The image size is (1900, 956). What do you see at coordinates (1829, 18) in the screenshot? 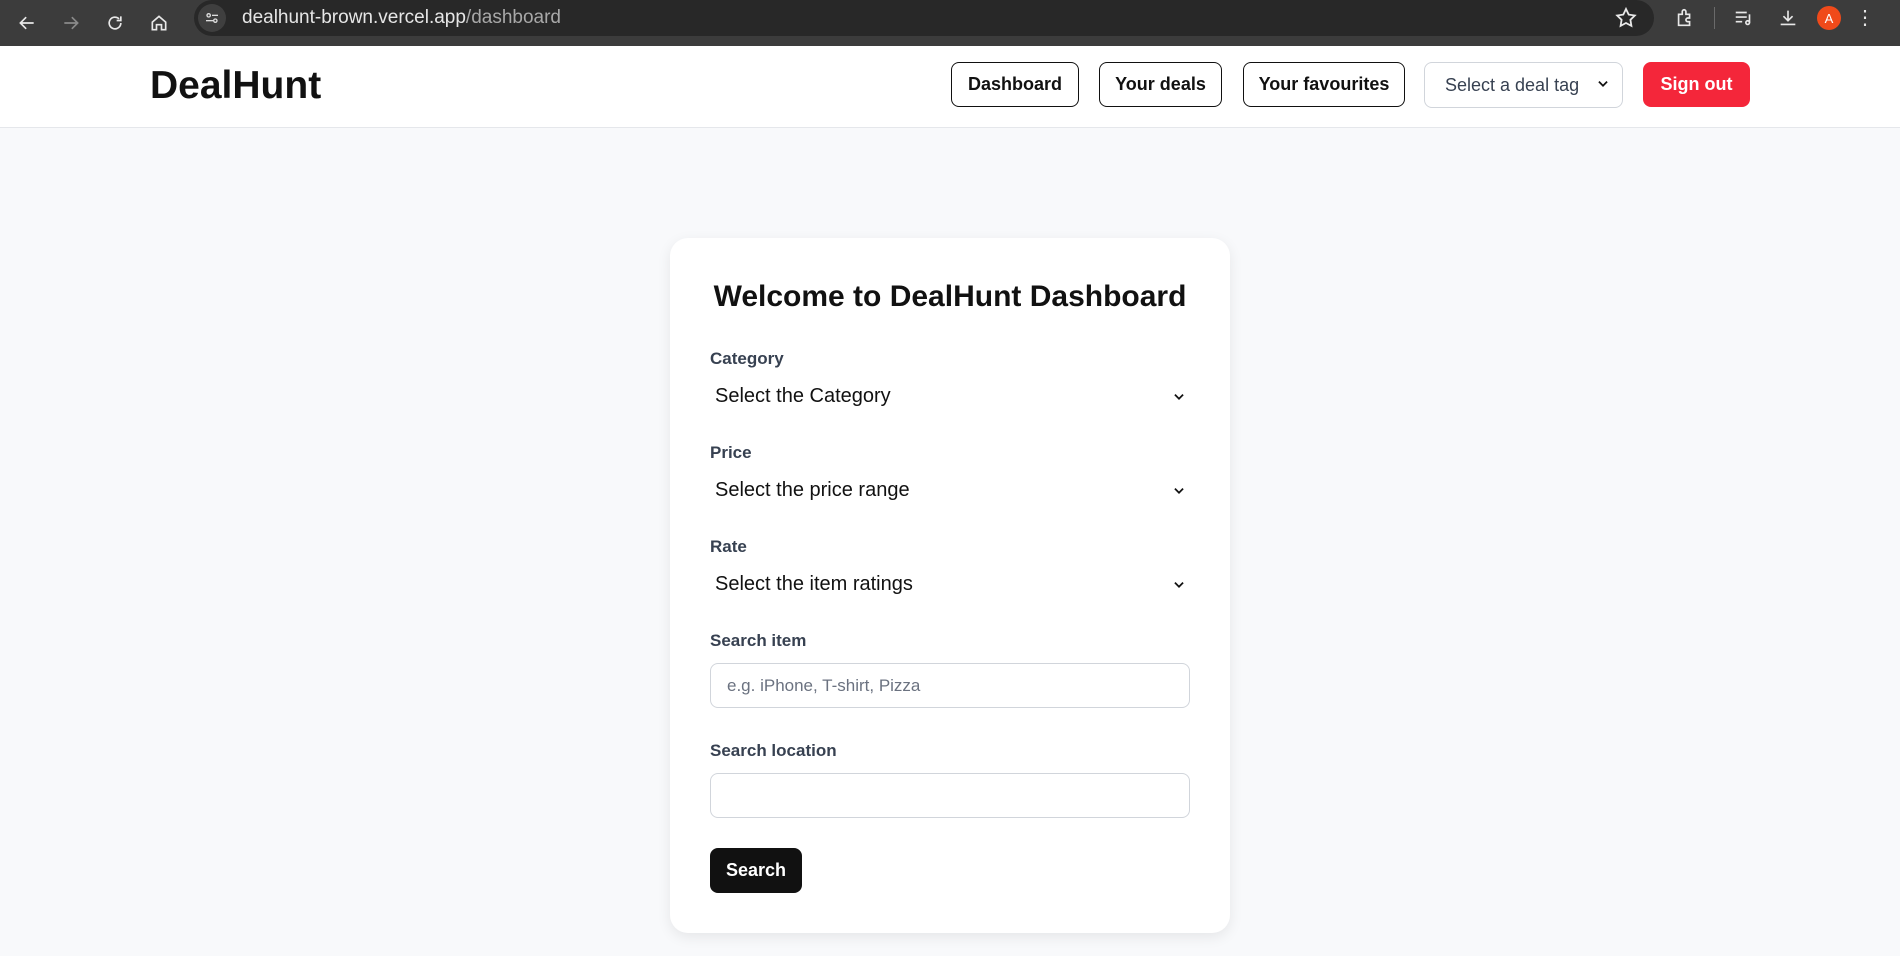
I see `profile-avatar: A` at bounding box center [1829, 18].